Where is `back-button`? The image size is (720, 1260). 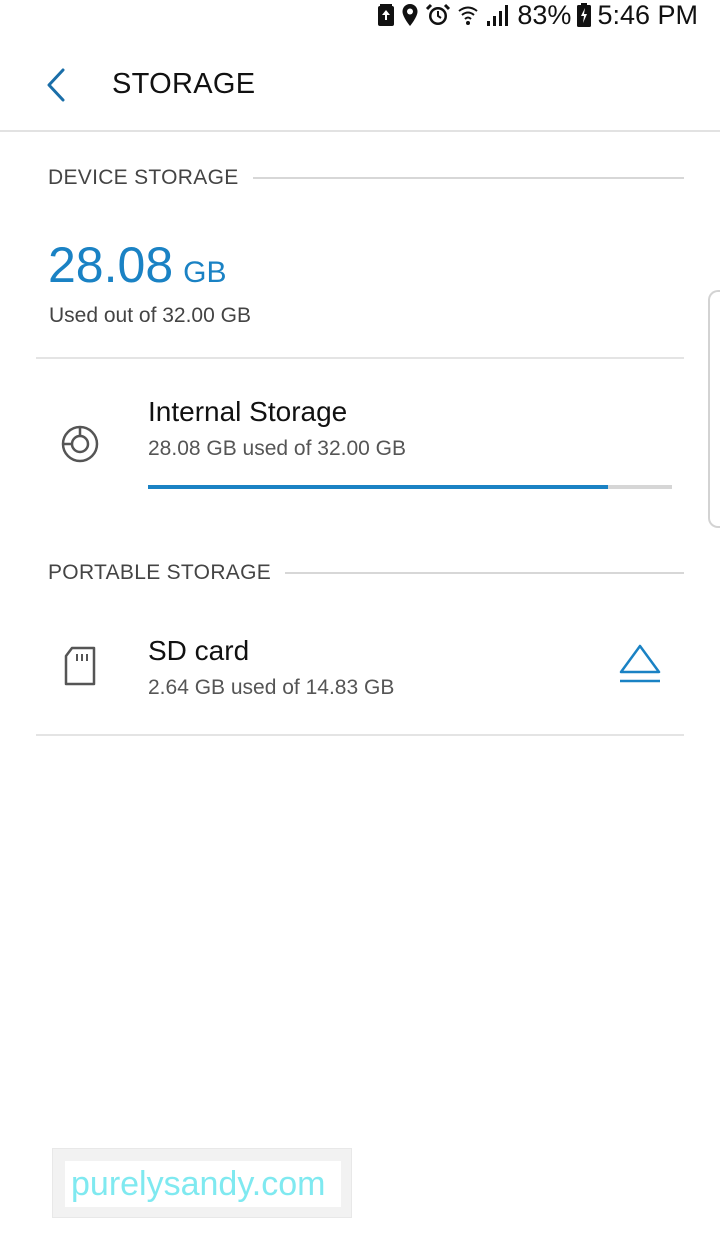
back-button is located at coordinates (56, 87).